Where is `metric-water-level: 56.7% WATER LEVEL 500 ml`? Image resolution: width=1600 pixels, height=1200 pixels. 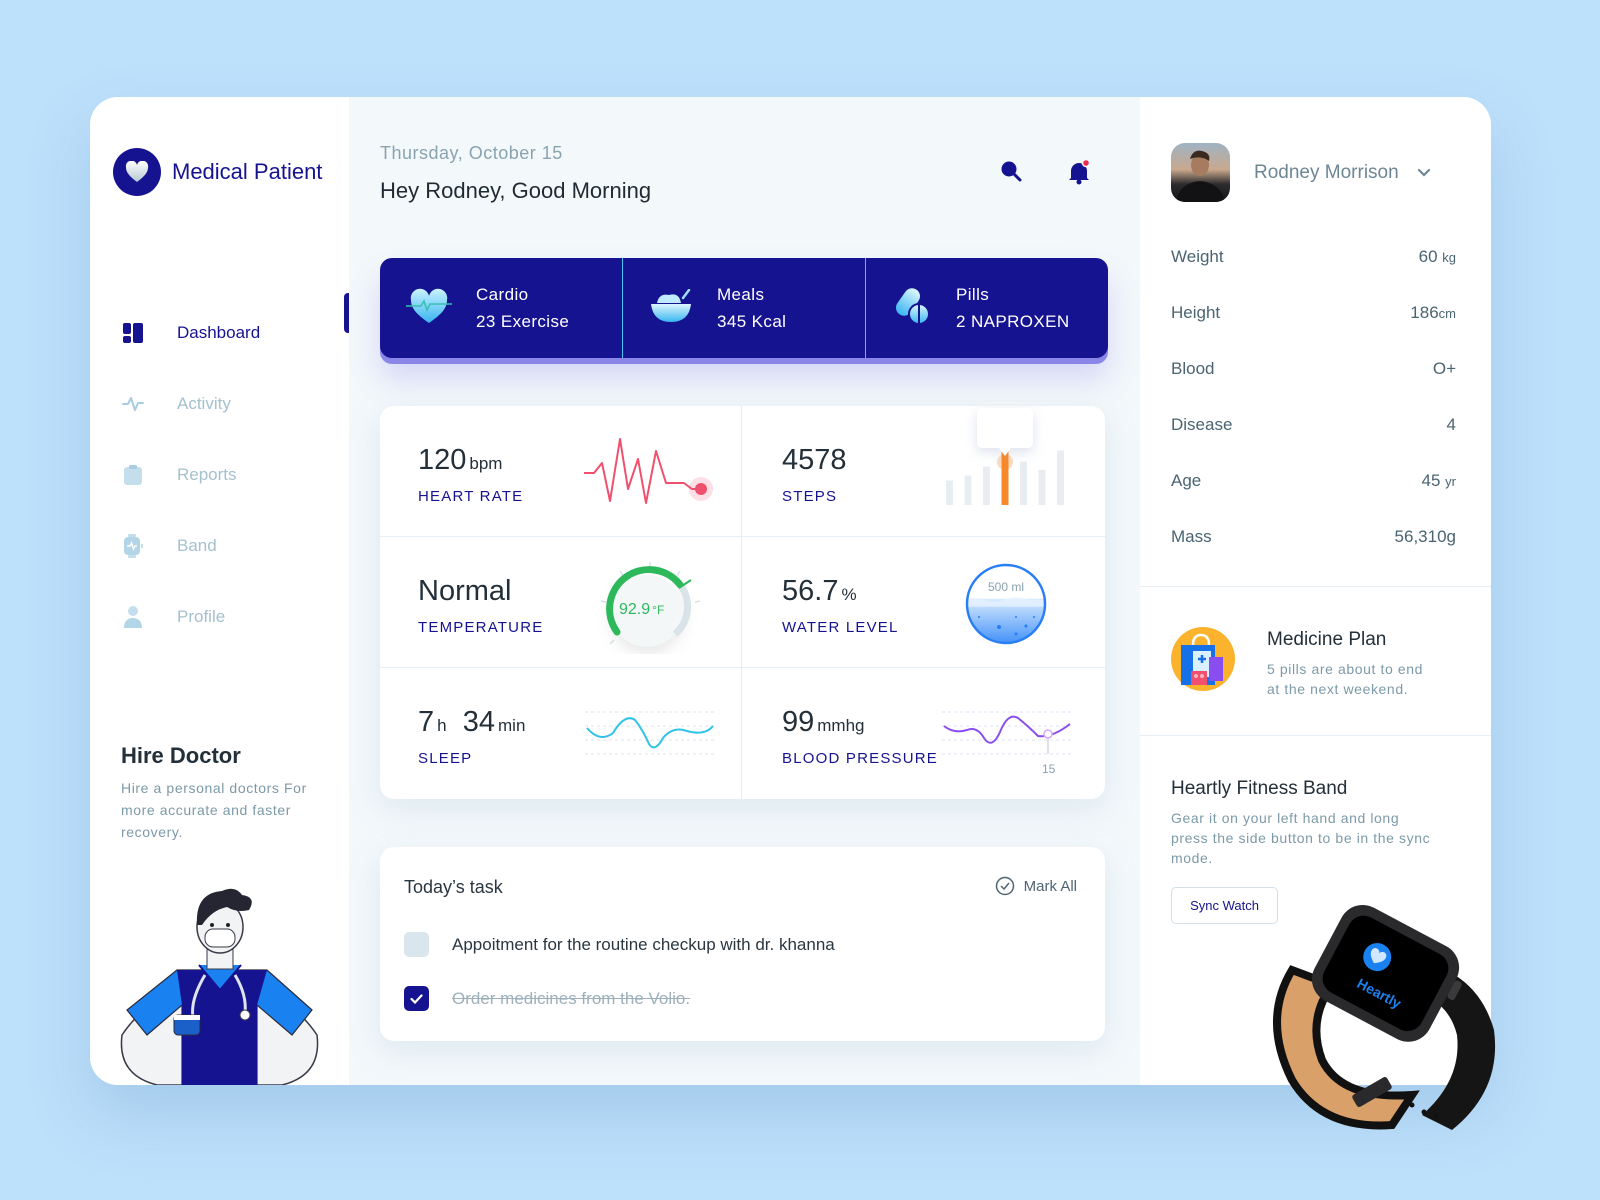 metric-water-level: 56.7% WATER LEVEL 500 ml is located at coordinates (923, 602).